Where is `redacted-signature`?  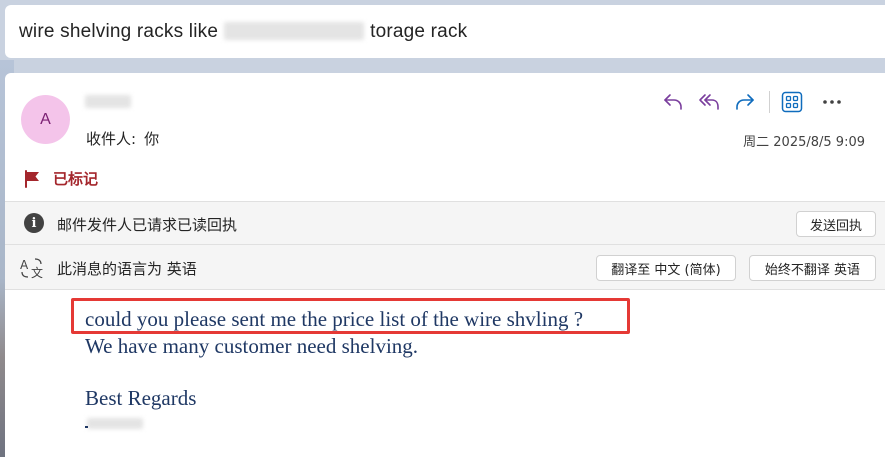 redacted-signature is located at coordinates (115, 423).